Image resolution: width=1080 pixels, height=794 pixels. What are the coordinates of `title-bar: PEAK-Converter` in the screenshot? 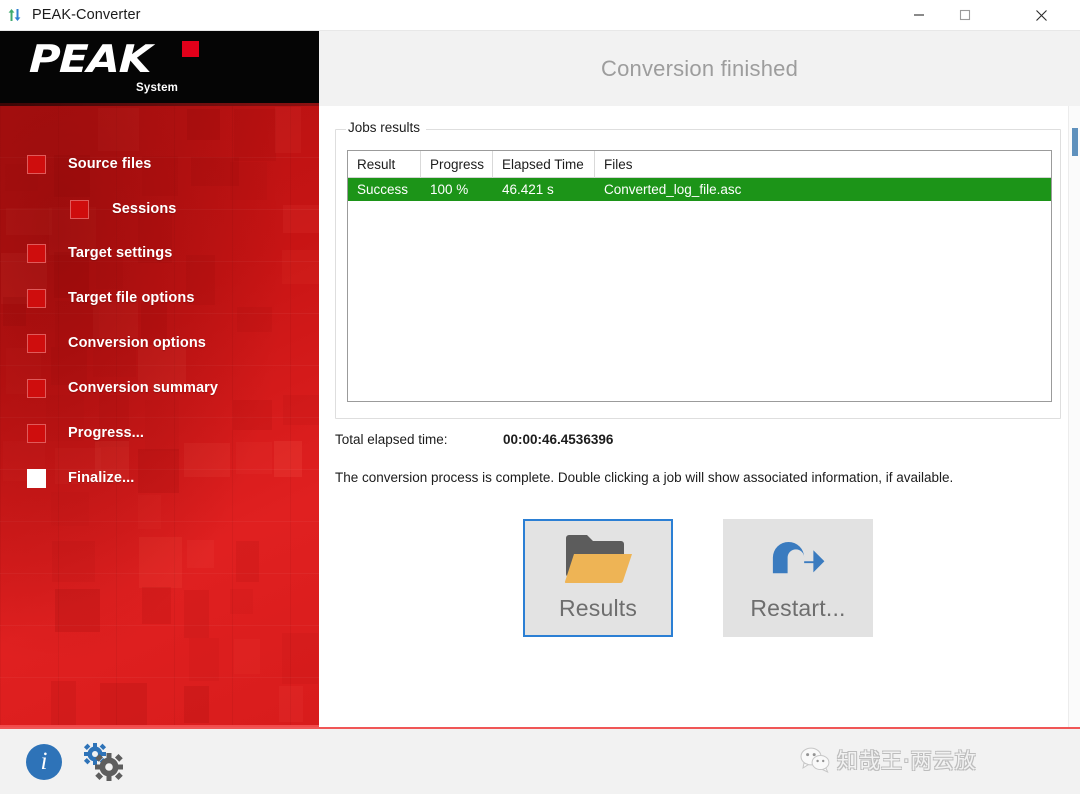 It's located at (540, 15).